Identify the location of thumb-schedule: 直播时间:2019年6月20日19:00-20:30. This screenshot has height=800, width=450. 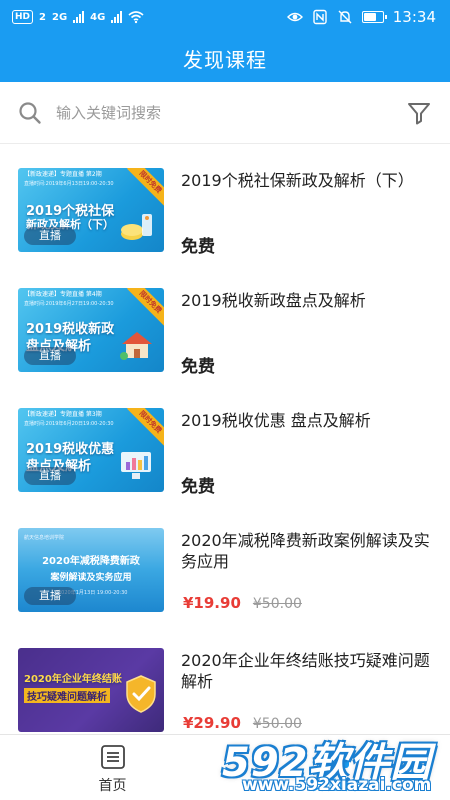
(69, 424).